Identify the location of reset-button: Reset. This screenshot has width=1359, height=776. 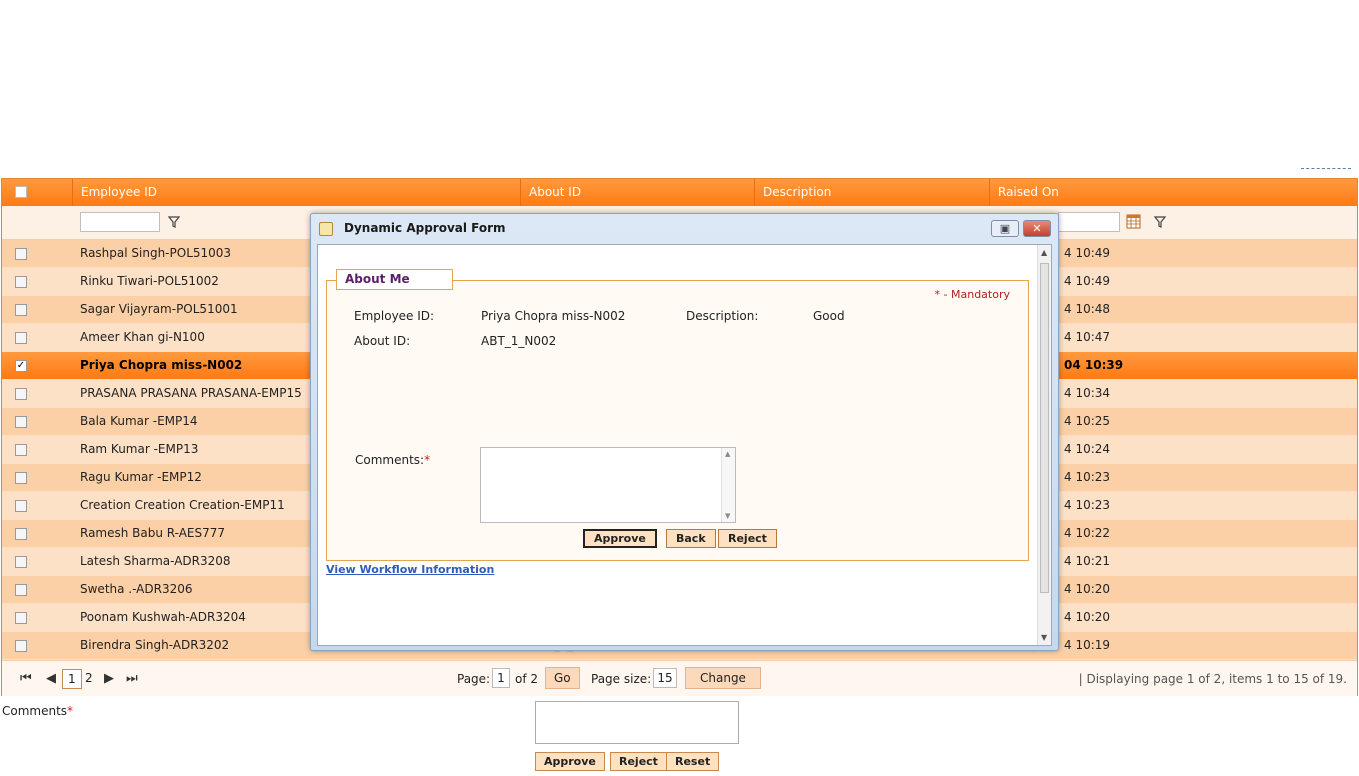
(693, 761).